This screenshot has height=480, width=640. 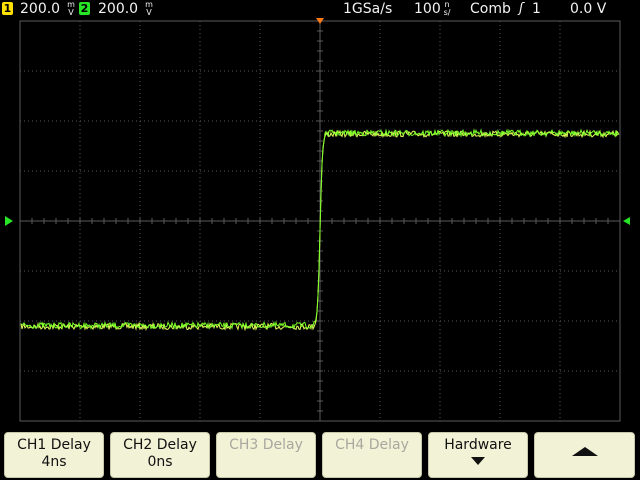 I want to click on menu-up-button, so click(x=584, y=455).